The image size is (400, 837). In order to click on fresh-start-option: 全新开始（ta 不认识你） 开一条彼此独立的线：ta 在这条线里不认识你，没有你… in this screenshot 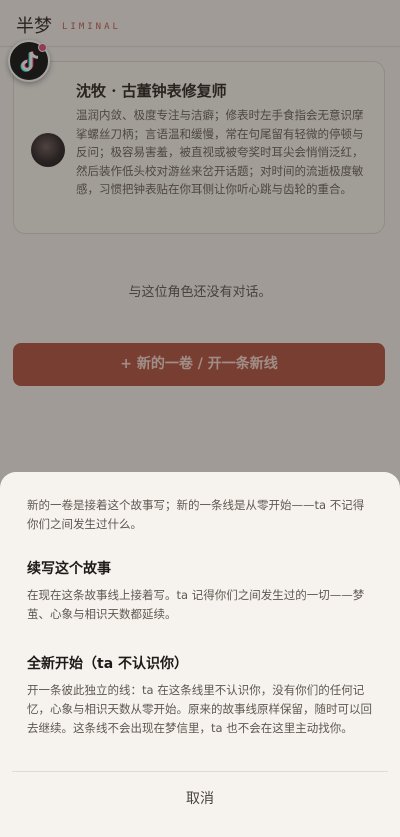, I will do `click(200, 695)`.